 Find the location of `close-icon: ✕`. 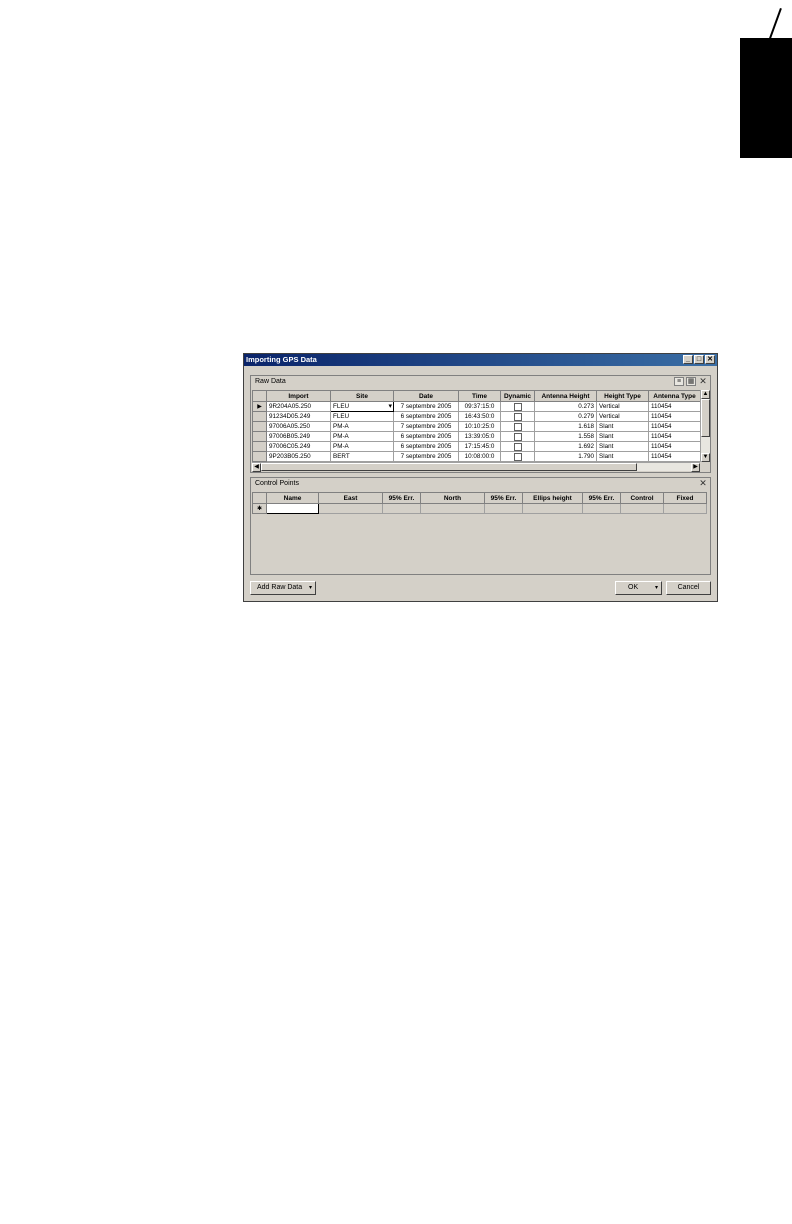

close-icon: ✕ is located at coordinates (710, 359).